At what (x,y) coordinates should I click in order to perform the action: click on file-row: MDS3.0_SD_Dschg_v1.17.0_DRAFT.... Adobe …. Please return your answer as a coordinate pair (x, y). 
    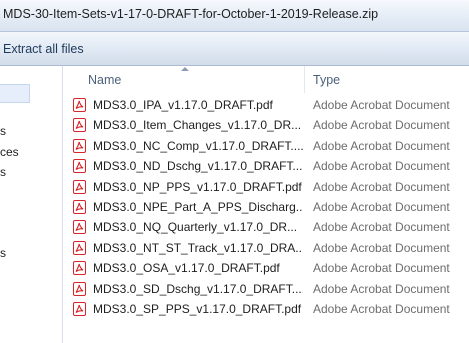
    Looking at the image, I should click on (266, 289).